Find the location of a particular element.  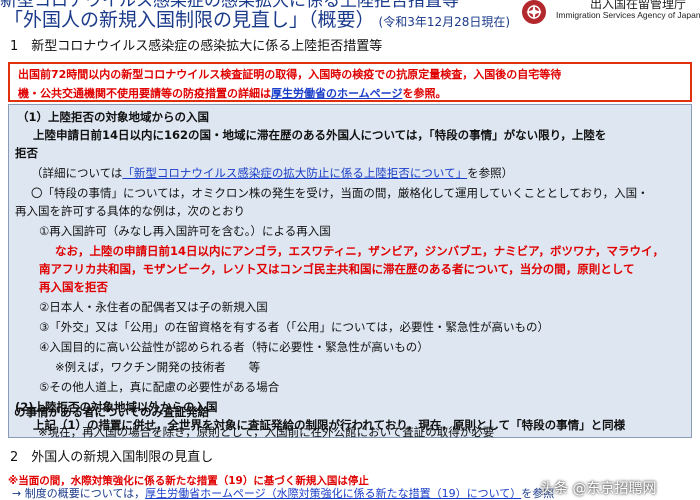

details-reference-text: （詳細については is located at coordinates (77, 173).